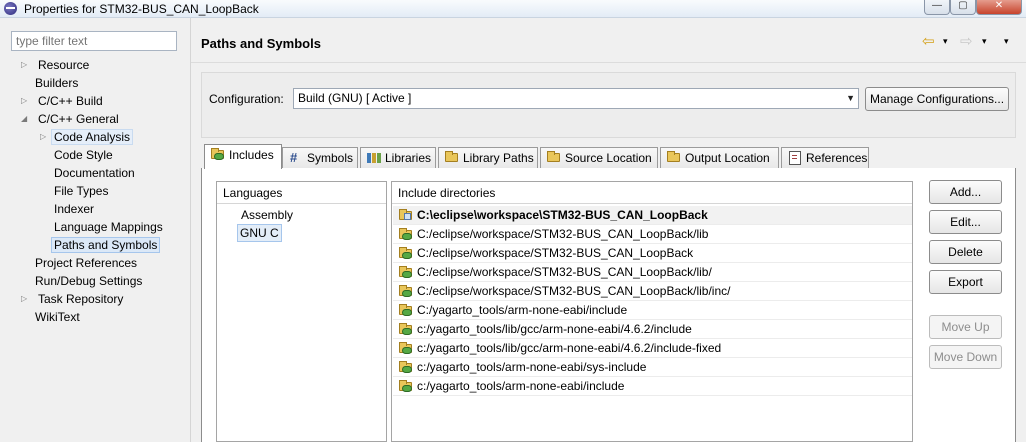  What do you see at coordinates (727, 158) in the screenshot?
I see `tab-label: Output Location` at bounding box center [727, 158].